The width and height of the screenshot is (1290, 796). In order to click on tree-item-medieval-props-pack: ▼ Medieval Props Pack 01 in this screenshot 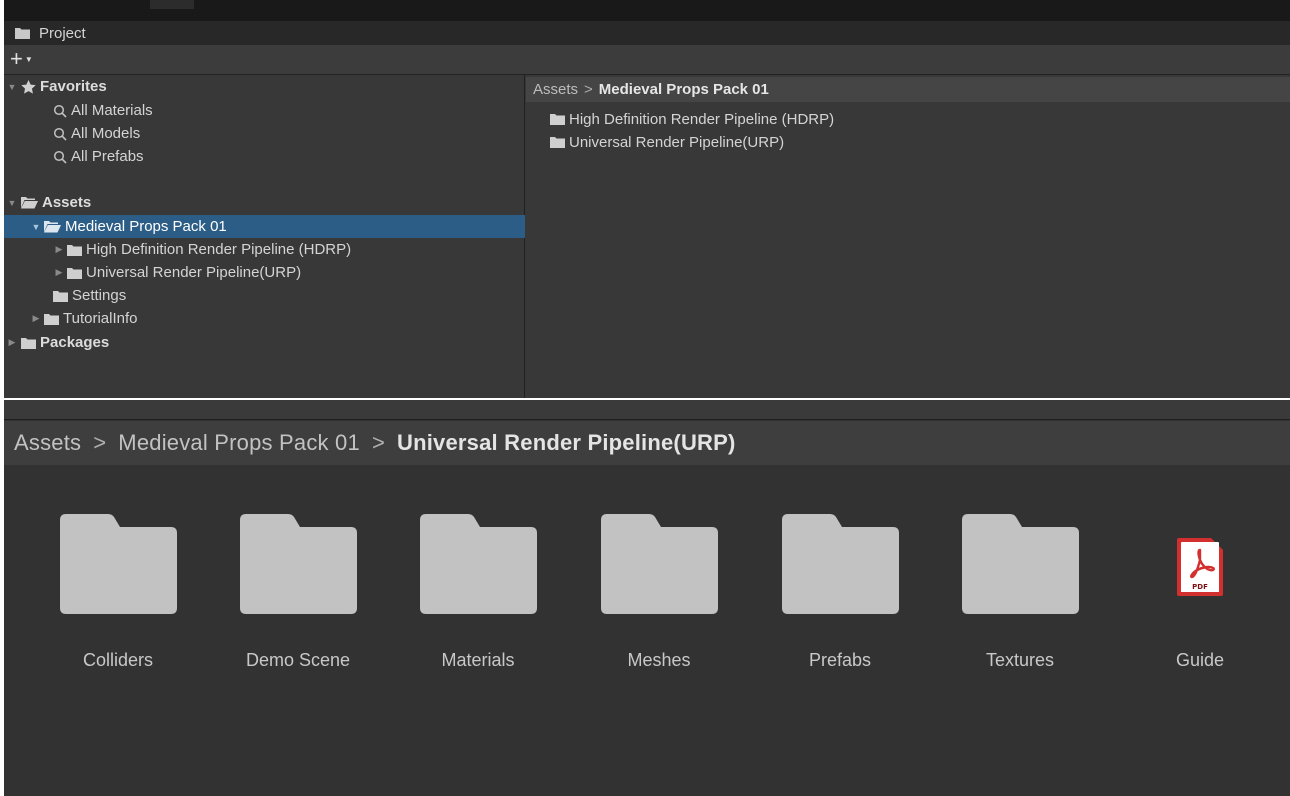, I will do `click(264, 226)`.